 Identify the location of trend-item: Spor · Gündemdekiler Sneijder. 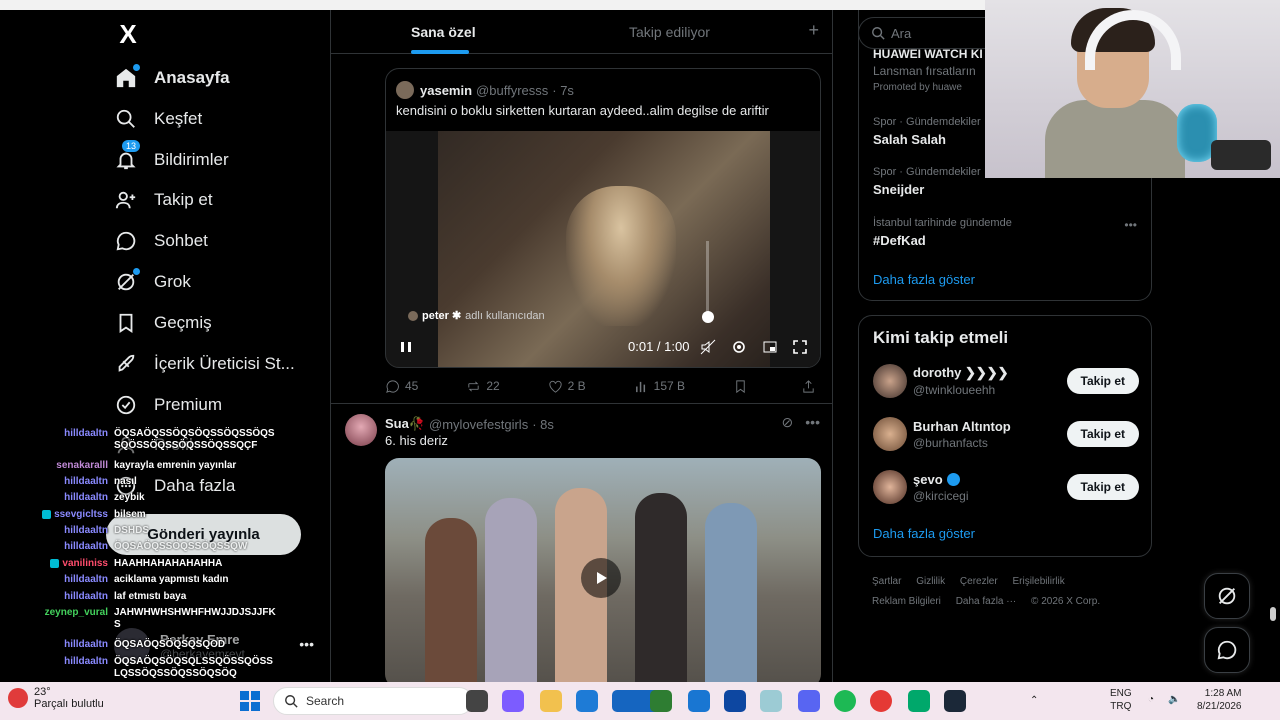
(927, 181).